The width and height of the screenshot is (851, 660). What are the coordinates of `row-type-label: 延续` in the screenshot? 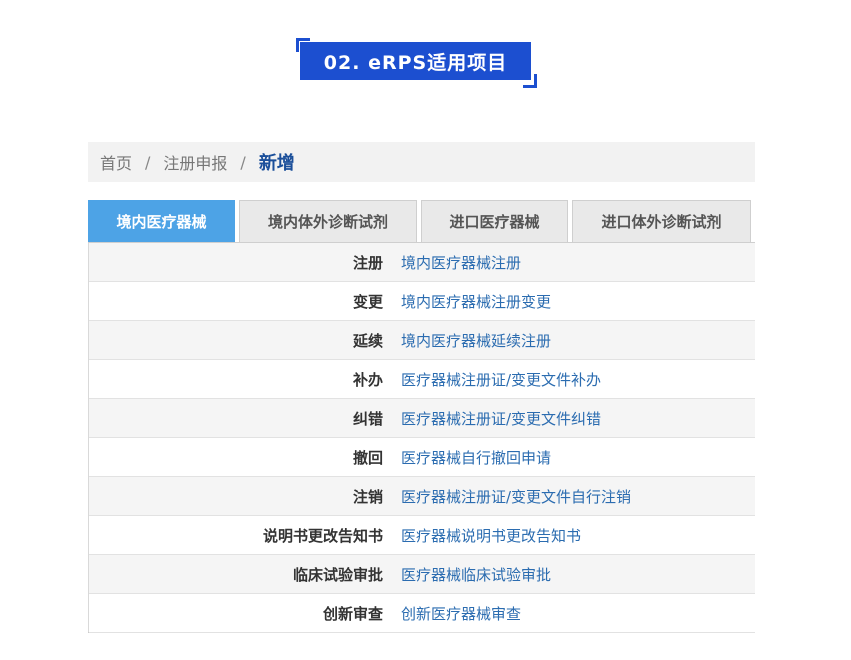 It's located at (367, 340).